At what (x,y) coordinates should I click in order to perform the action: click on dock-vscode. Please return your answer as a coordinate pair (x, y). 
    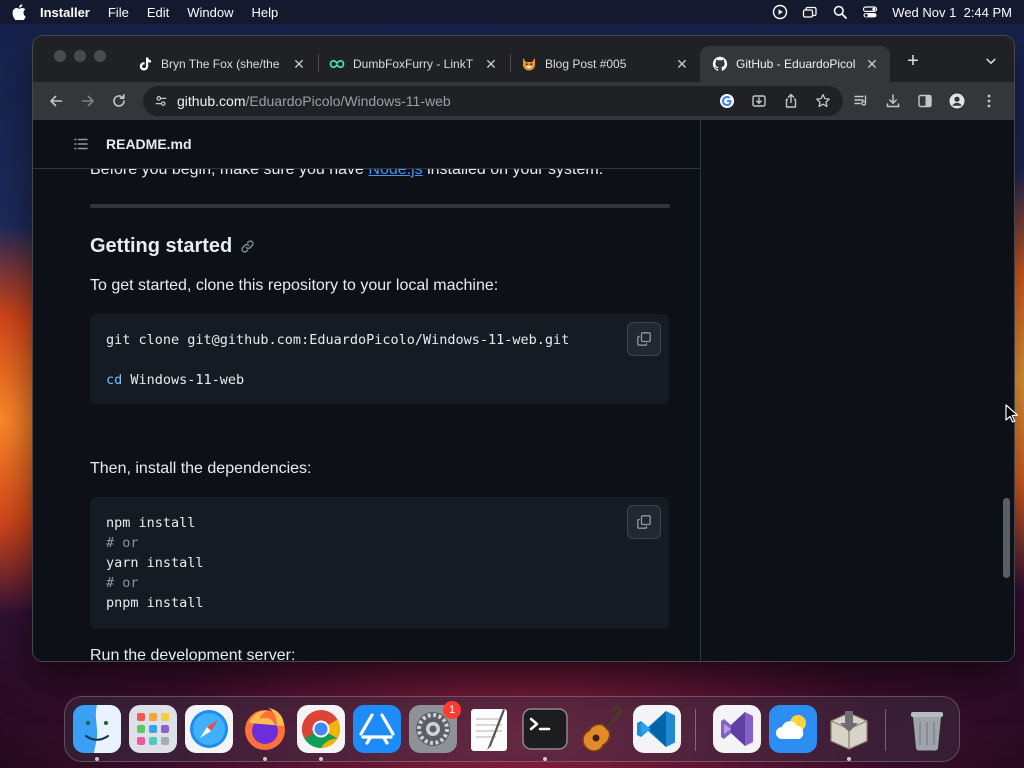
    Looking at the image, I should click on (657, 729).